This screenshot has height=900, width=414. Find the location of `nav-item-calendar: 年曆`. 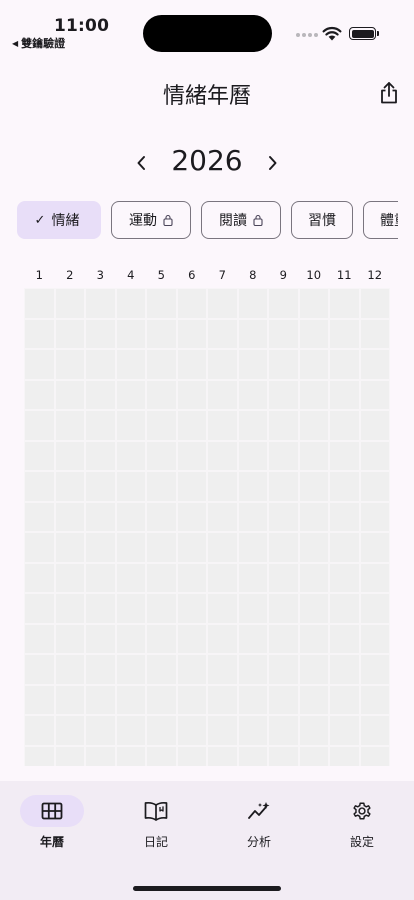

nav-item-calendar: 年曆 is located at coordinates (52, 824).